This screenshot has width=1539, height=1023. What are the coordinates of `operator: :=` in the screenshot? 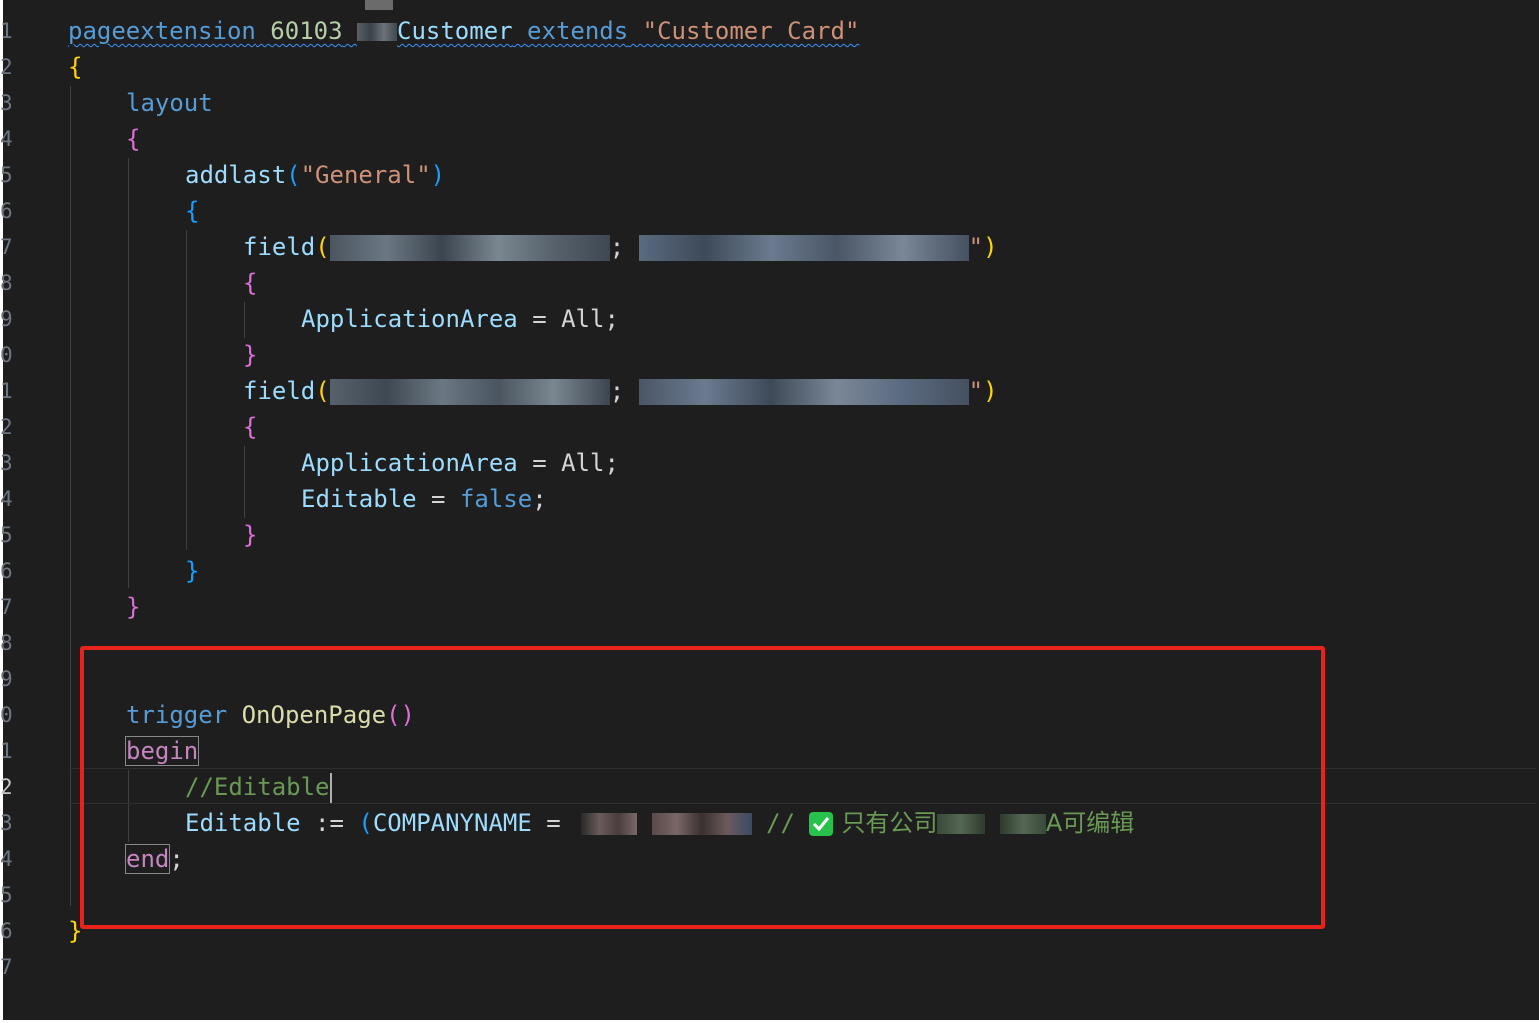 It's located at (329, 823).